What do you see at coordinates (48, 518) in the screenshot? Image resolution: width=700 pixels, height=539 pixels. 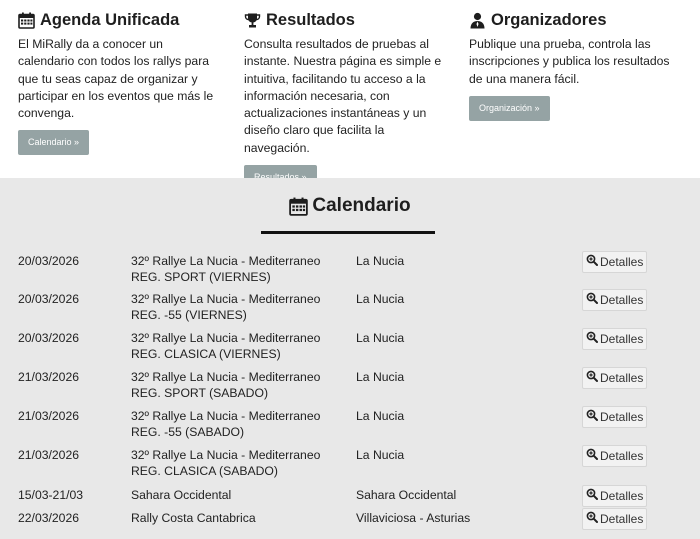 I see `event-date: 22/03/2026` at bounding box center [48, 518].